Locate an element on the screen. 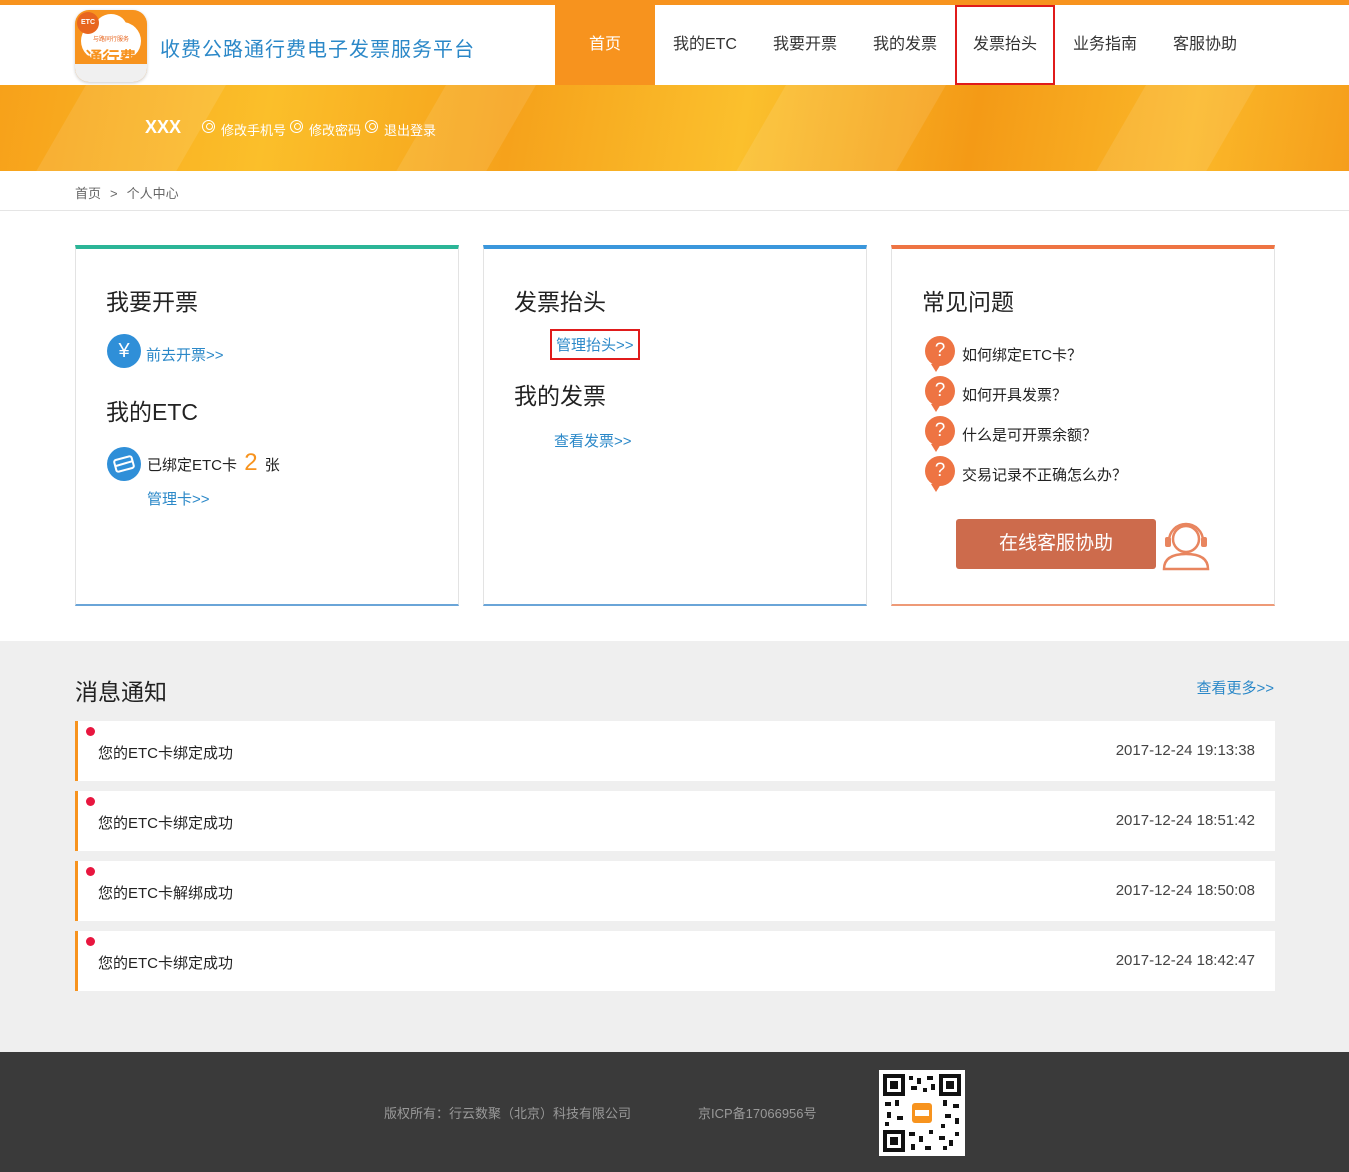 The width and height of the screenshot is (1349, 1172). online-support-button: 在线客服协助 is located at coordinates (1056, 544).